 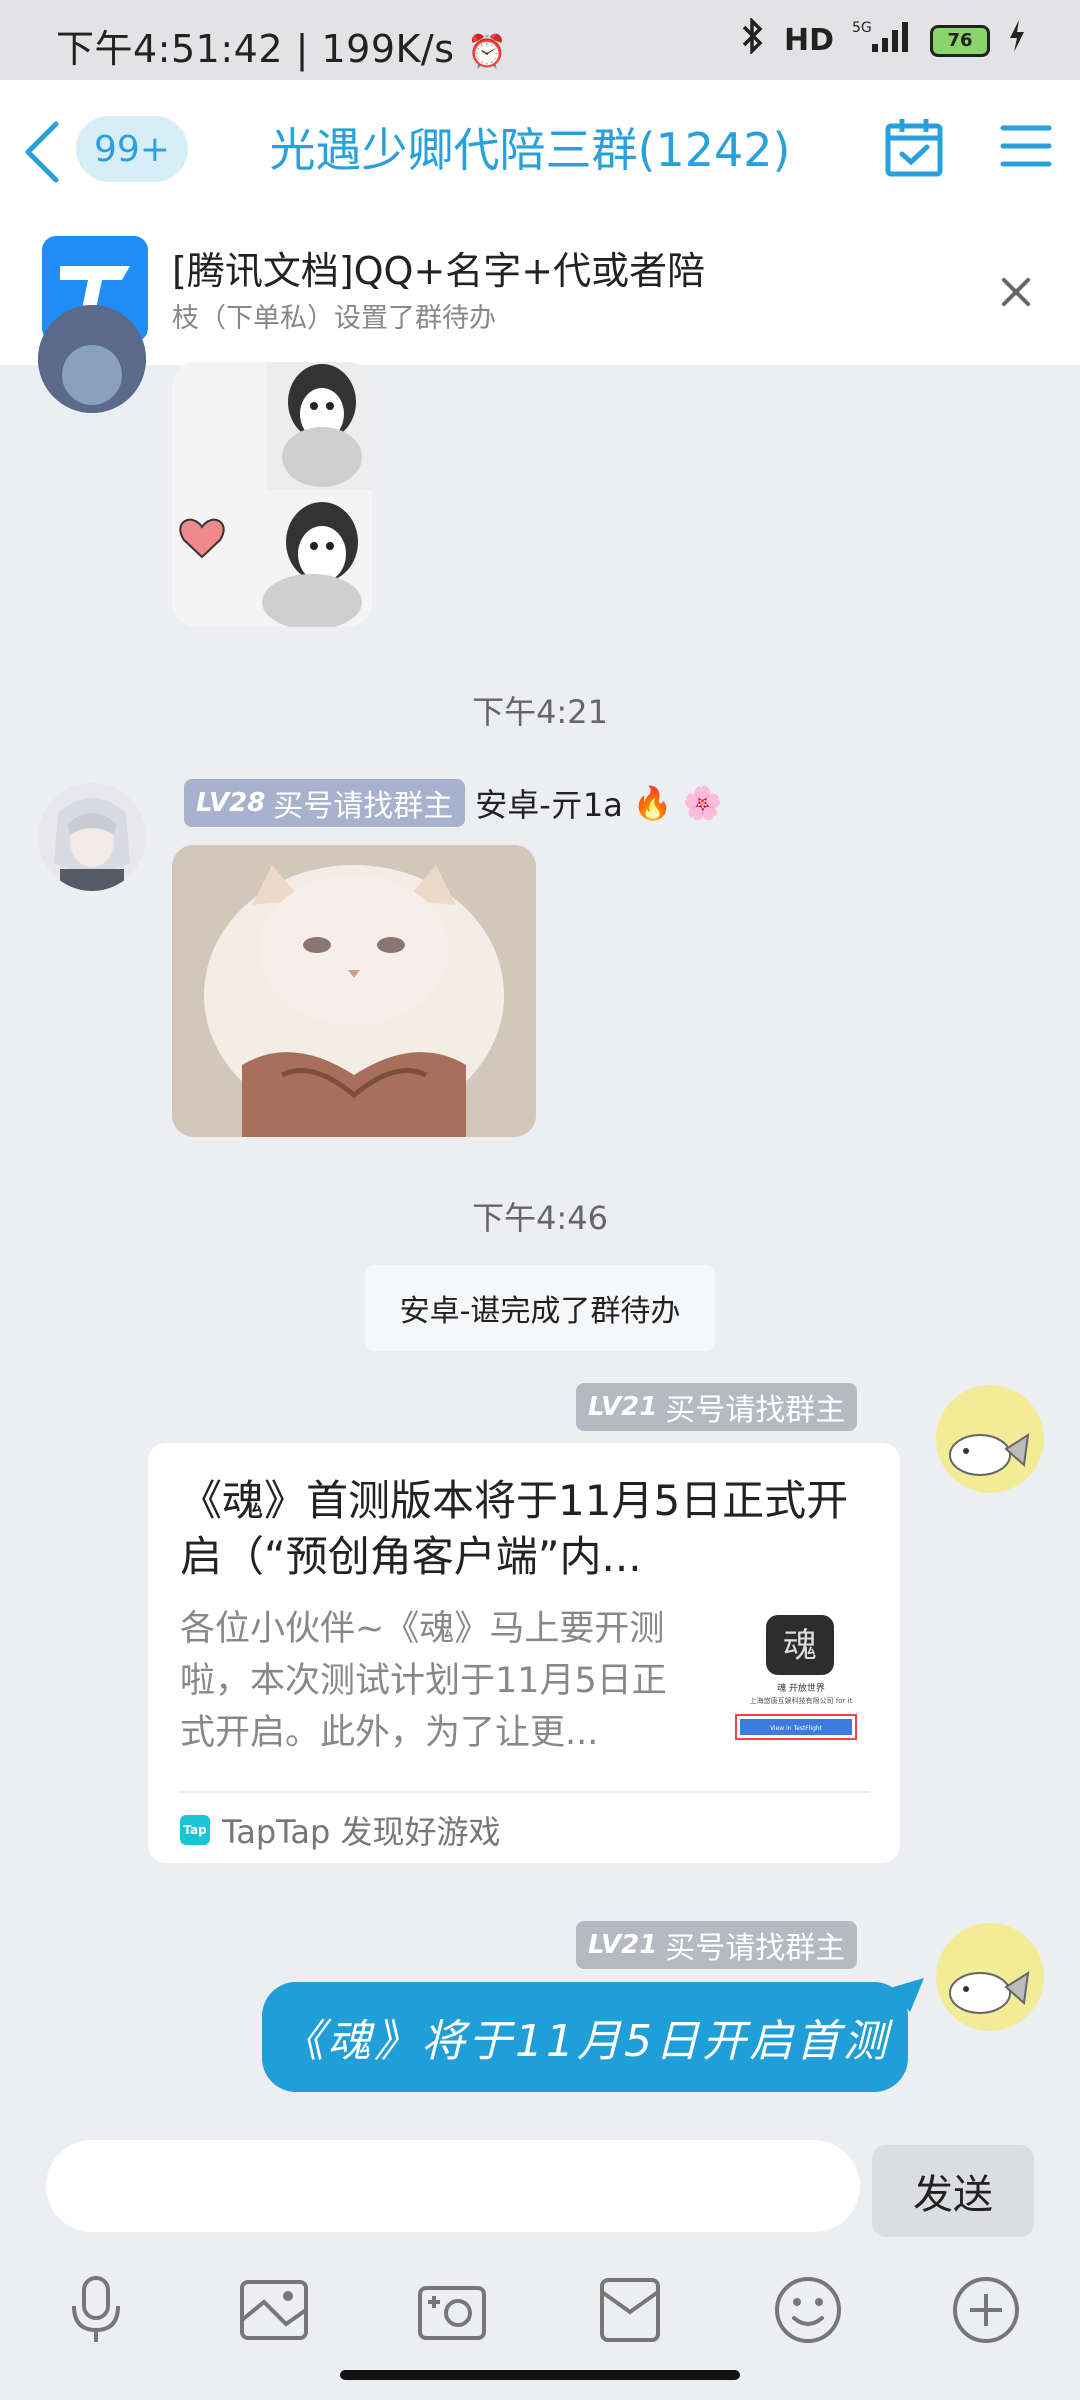 I want to click on message-input, so click(x=453, y=2186).